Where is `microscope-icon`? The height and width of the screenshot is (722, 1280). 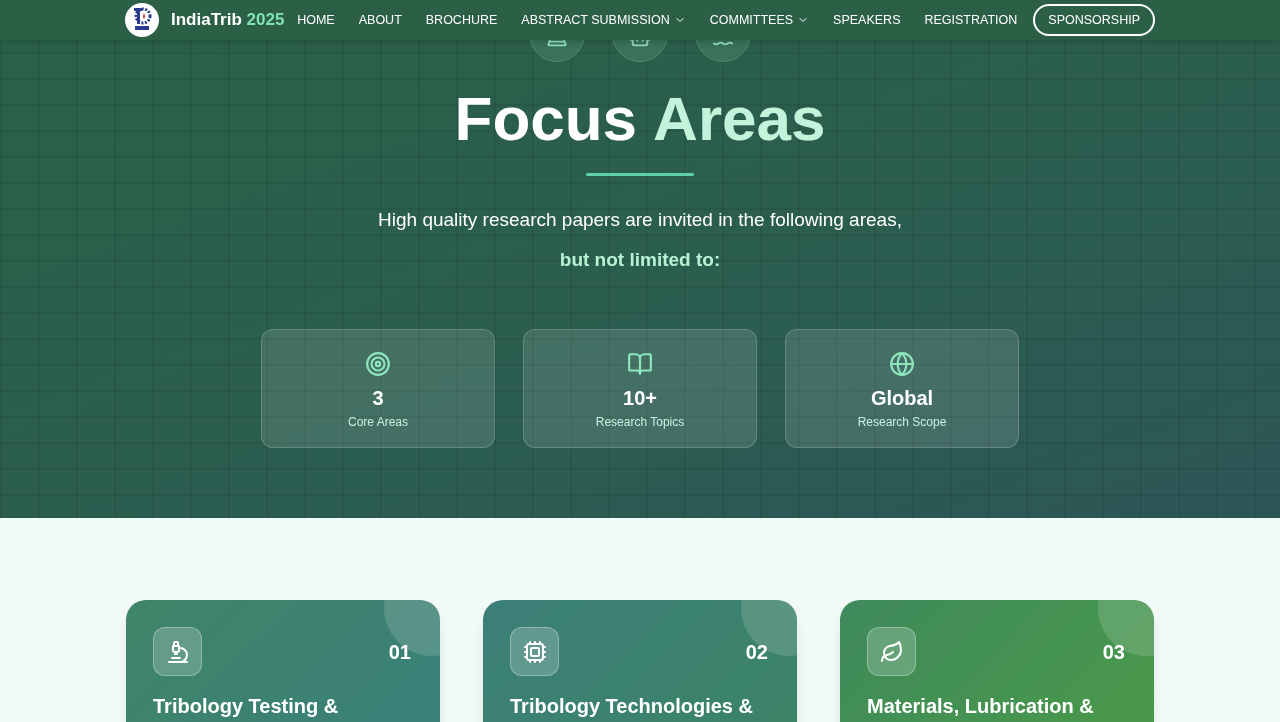
microscope-icon is located at coordinates (177, 651).